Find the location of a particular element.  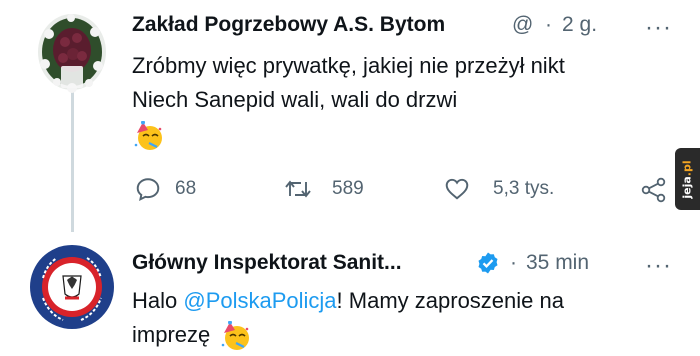

watermark-badge: jeja.pl is located at coordinates (687, 179).